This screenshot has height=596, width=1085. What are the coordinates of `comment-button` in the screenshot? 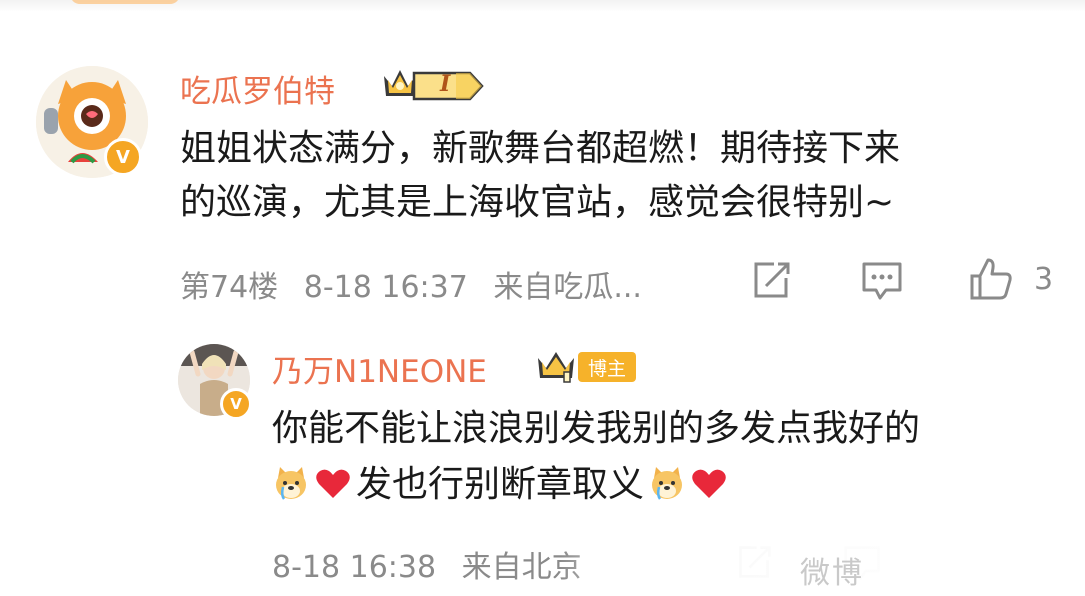 It's located at (882, 281).